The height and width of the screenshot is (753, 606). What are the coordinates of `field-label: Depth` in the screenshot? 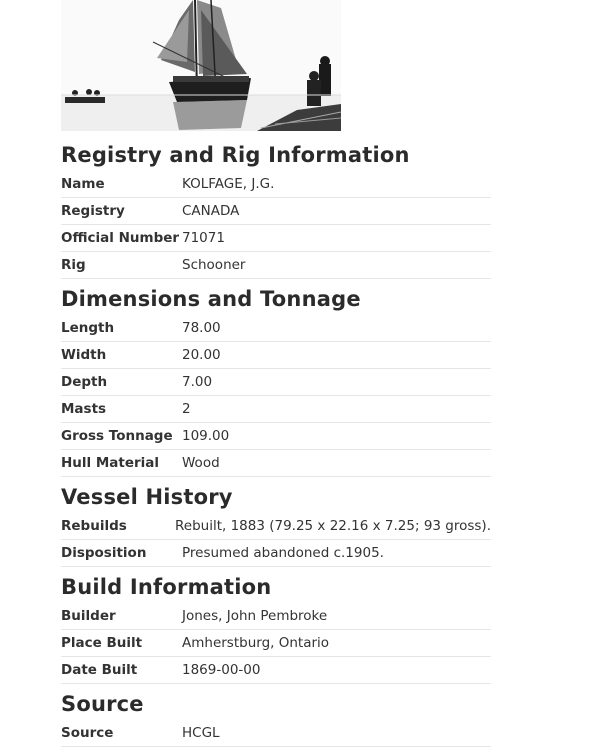 It's located at (84, 382).